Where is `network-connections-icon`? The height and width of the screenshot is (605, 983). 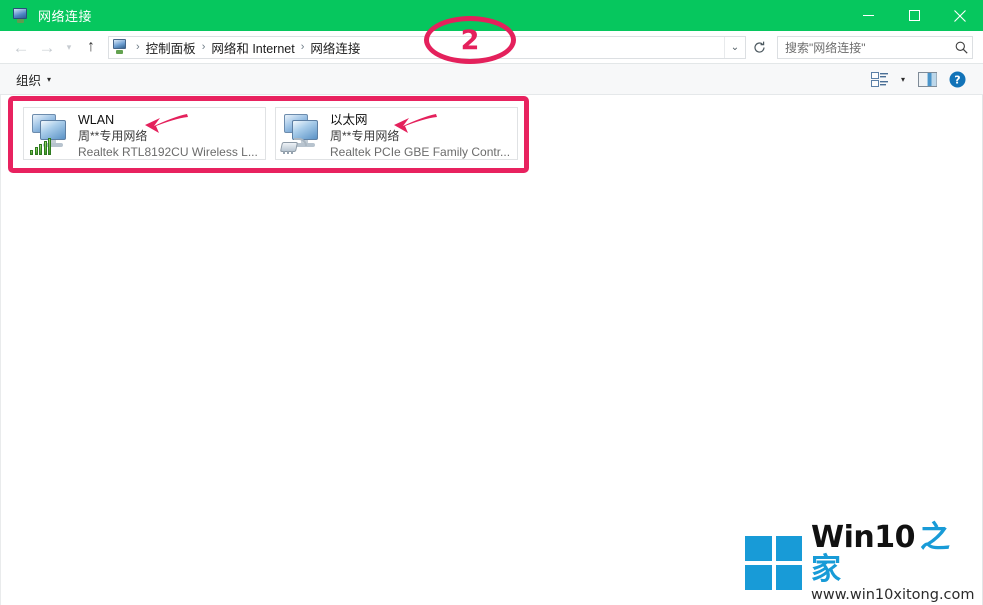 network-connections-icon is located at coordinates (20, 15).